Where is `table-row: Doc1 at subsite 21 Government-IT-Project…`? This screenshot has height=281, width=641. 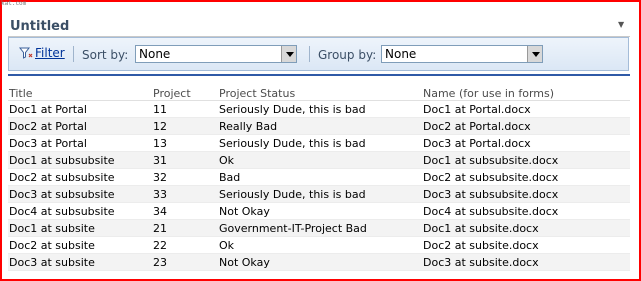
table-row: Doc1 at subsite 21 Government-IT-Project… is located at coordinates (319, 228).